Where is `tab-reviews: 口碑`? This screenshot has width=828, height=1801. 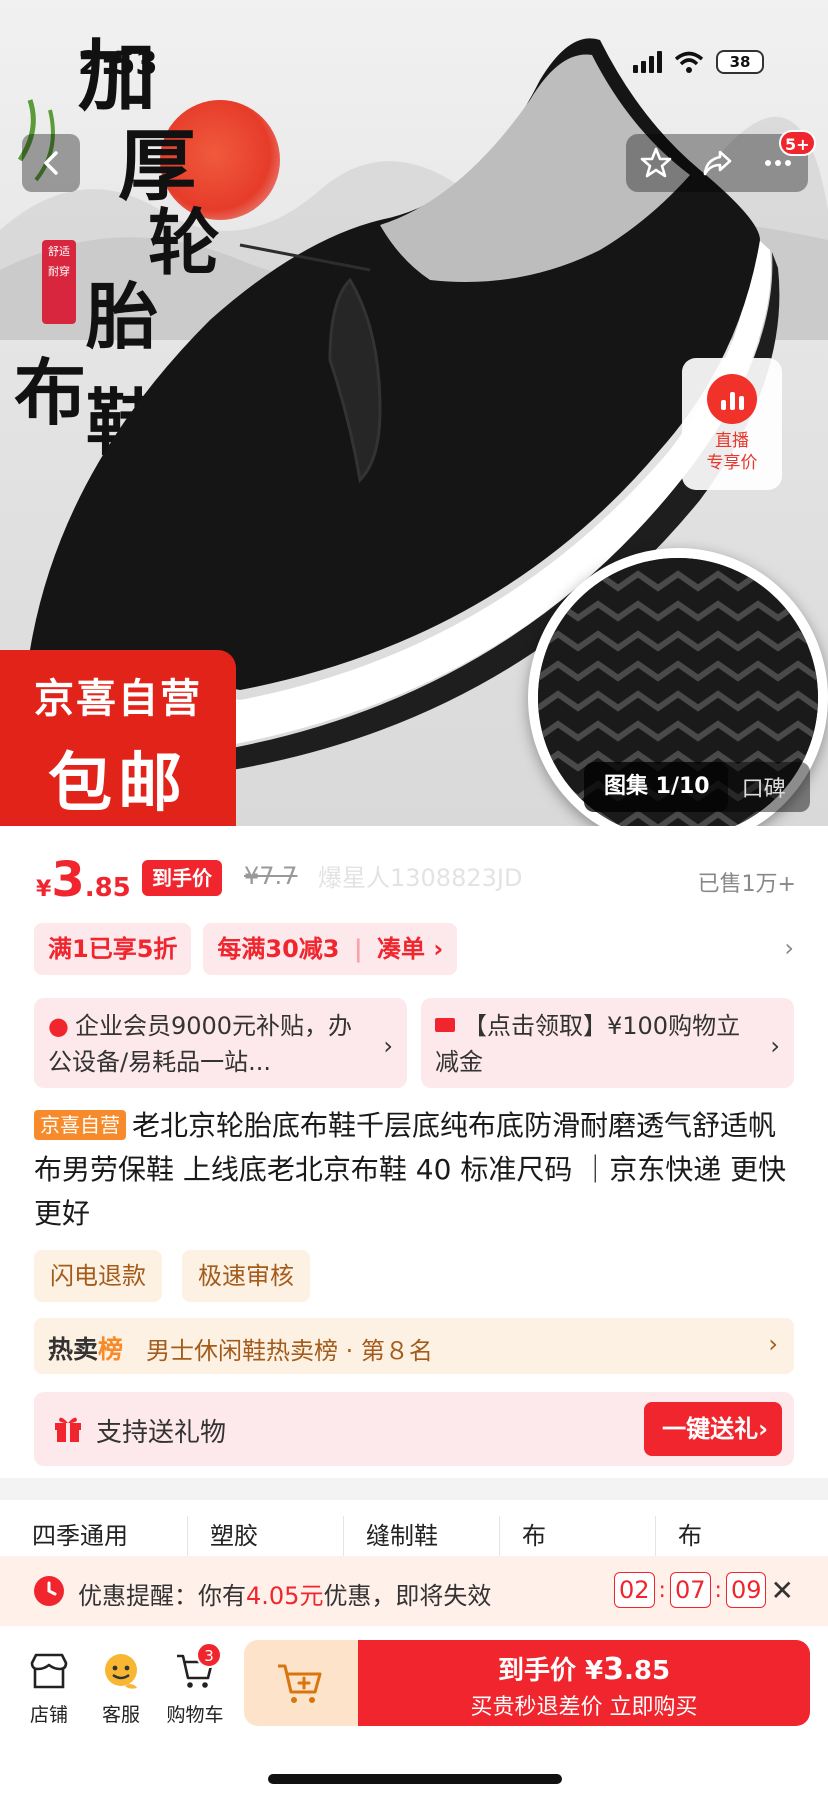 tab-reviews: 口碑 is located at coordinates (757, 787).